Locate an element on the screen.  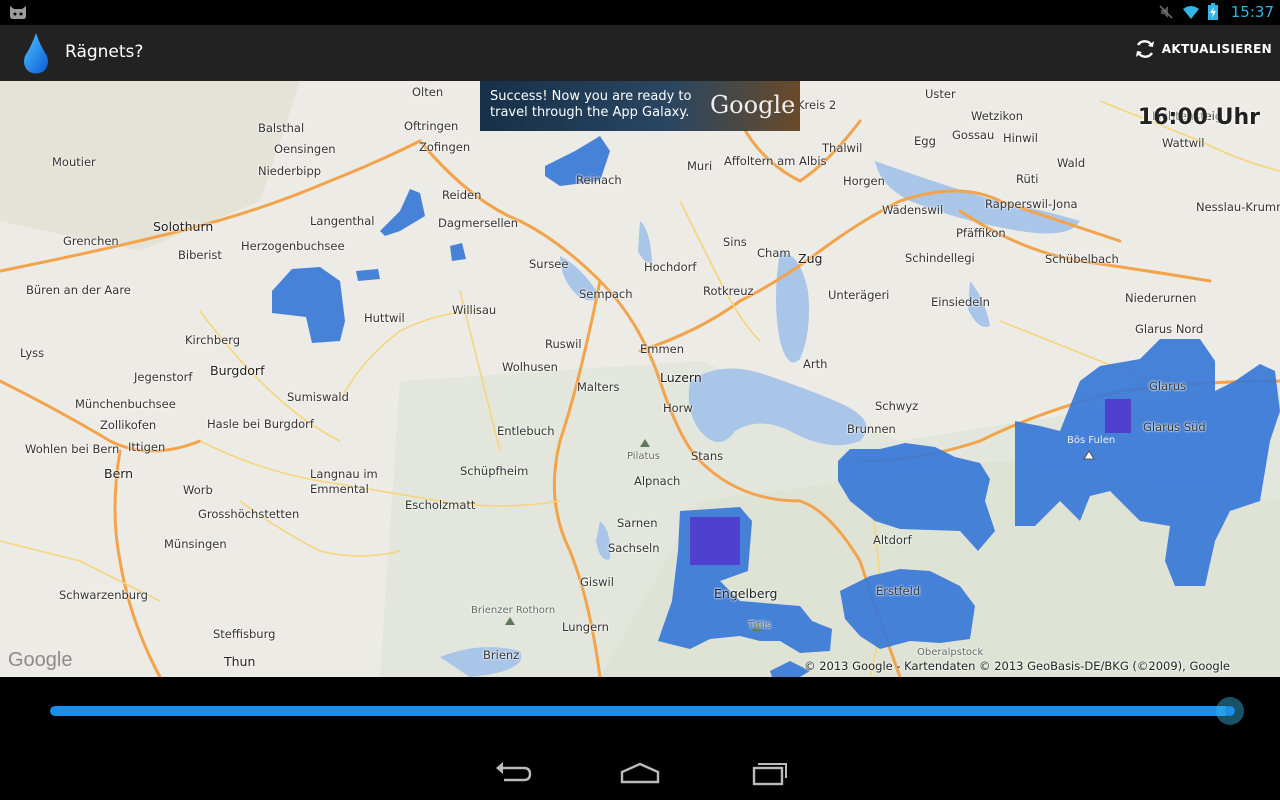
recent-apps-icon is located at coordinates (768, 772).